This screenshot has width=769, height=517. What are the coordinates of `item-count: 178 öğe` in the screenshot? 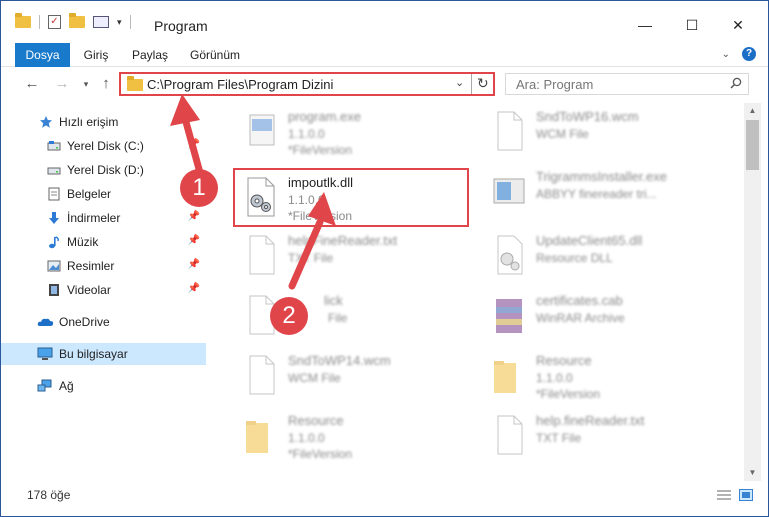 It's located at (49, 495).